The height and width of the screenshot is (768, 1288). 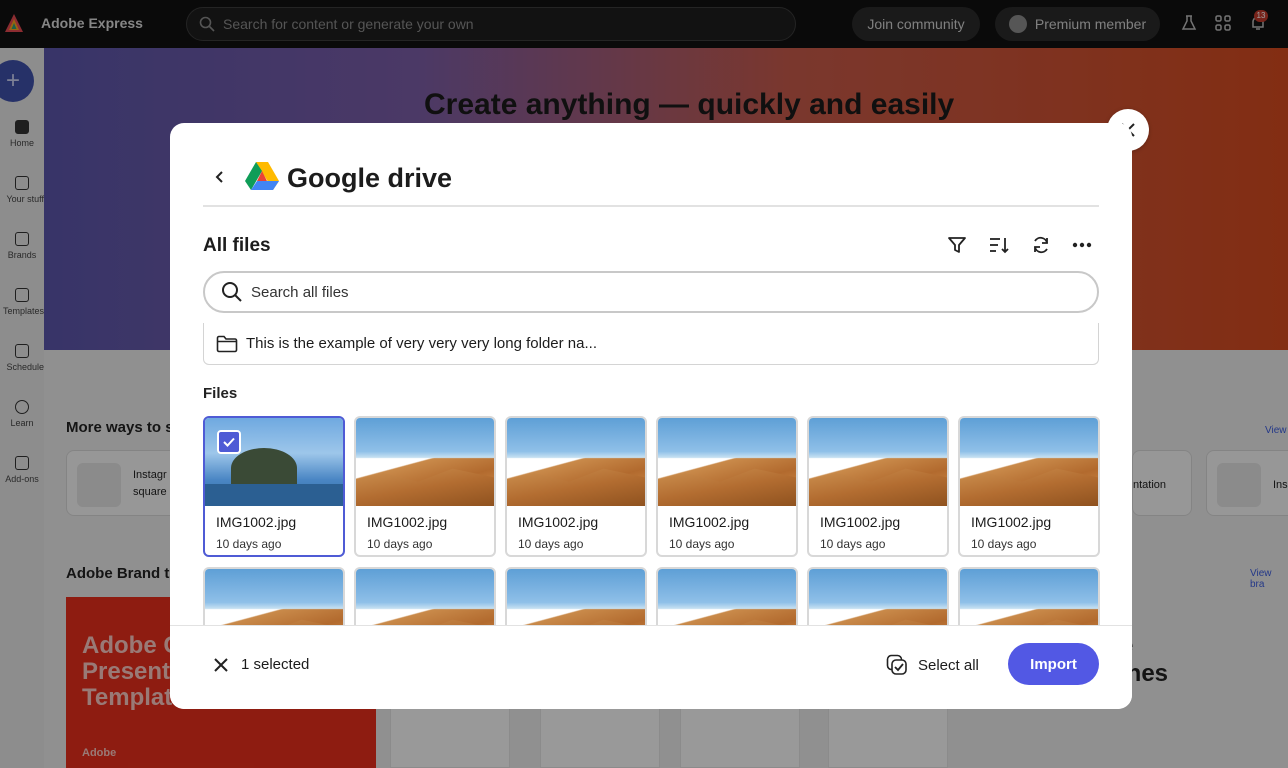 What do you see at coordinates (264, 468) in the screenshot?
I see `thumbnail-hill` at bounding box center [264, 468].